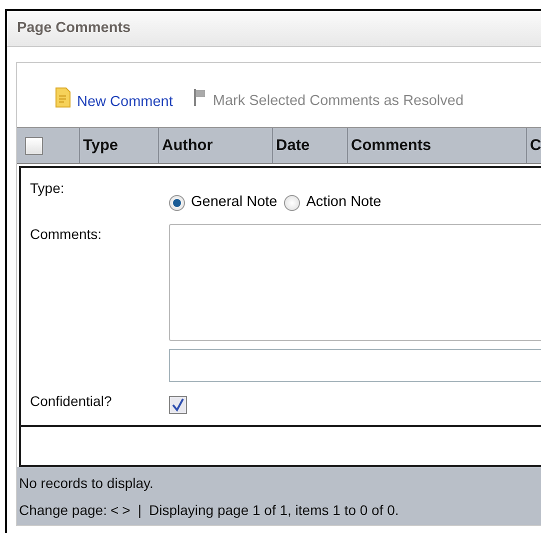  I want to click on column-header: Author, so click(216, 145).